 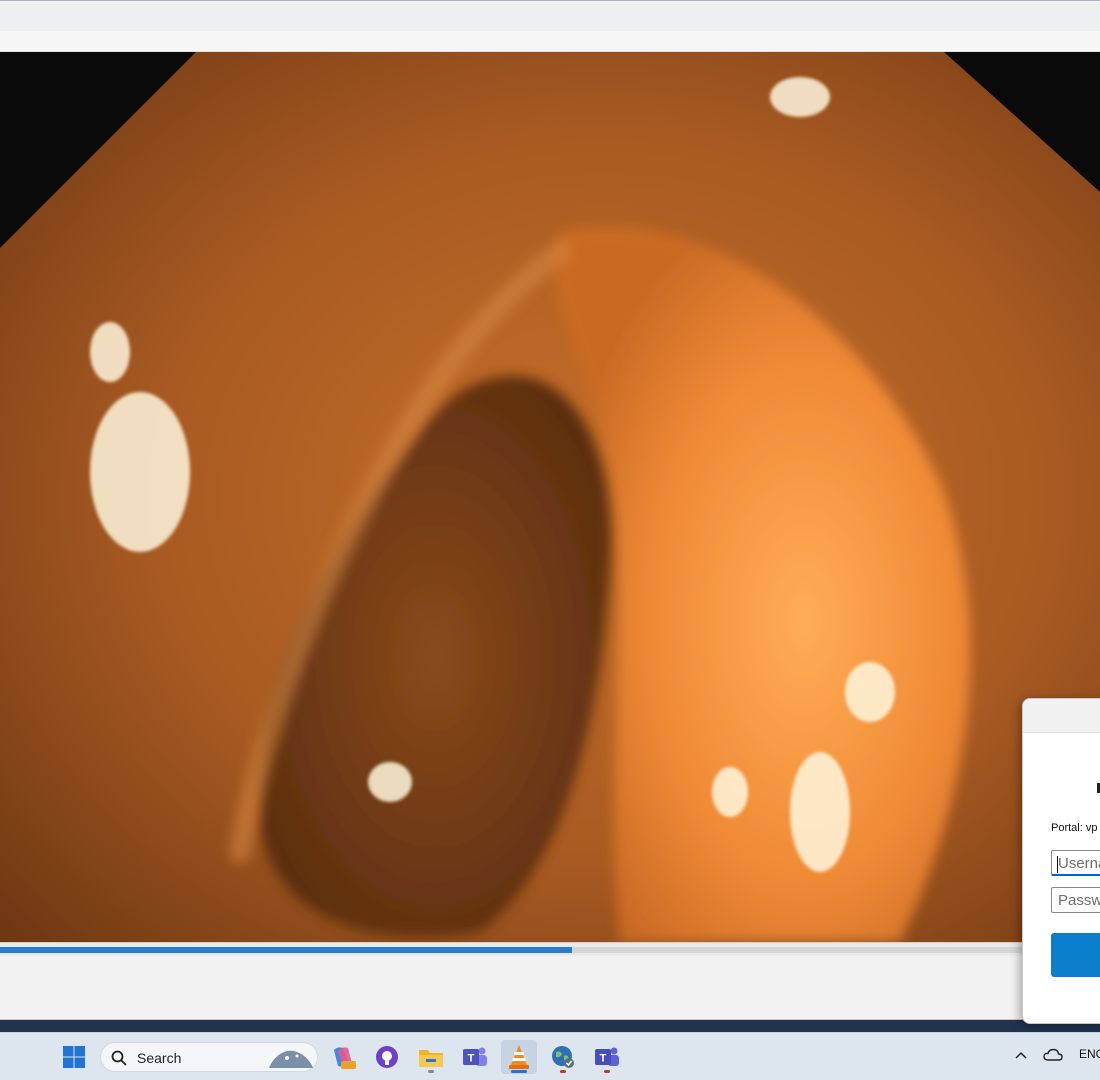 I want to click on taskbar-vlc, so click(x=519, y=1057).